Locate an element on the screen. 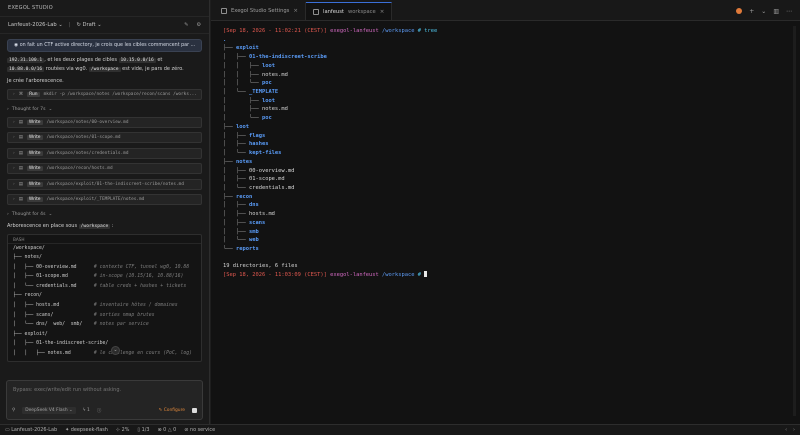 This screenshot has height=435, width=800. tab-settings: Exegol Studio Settings × is located at coordinates (260, 11).